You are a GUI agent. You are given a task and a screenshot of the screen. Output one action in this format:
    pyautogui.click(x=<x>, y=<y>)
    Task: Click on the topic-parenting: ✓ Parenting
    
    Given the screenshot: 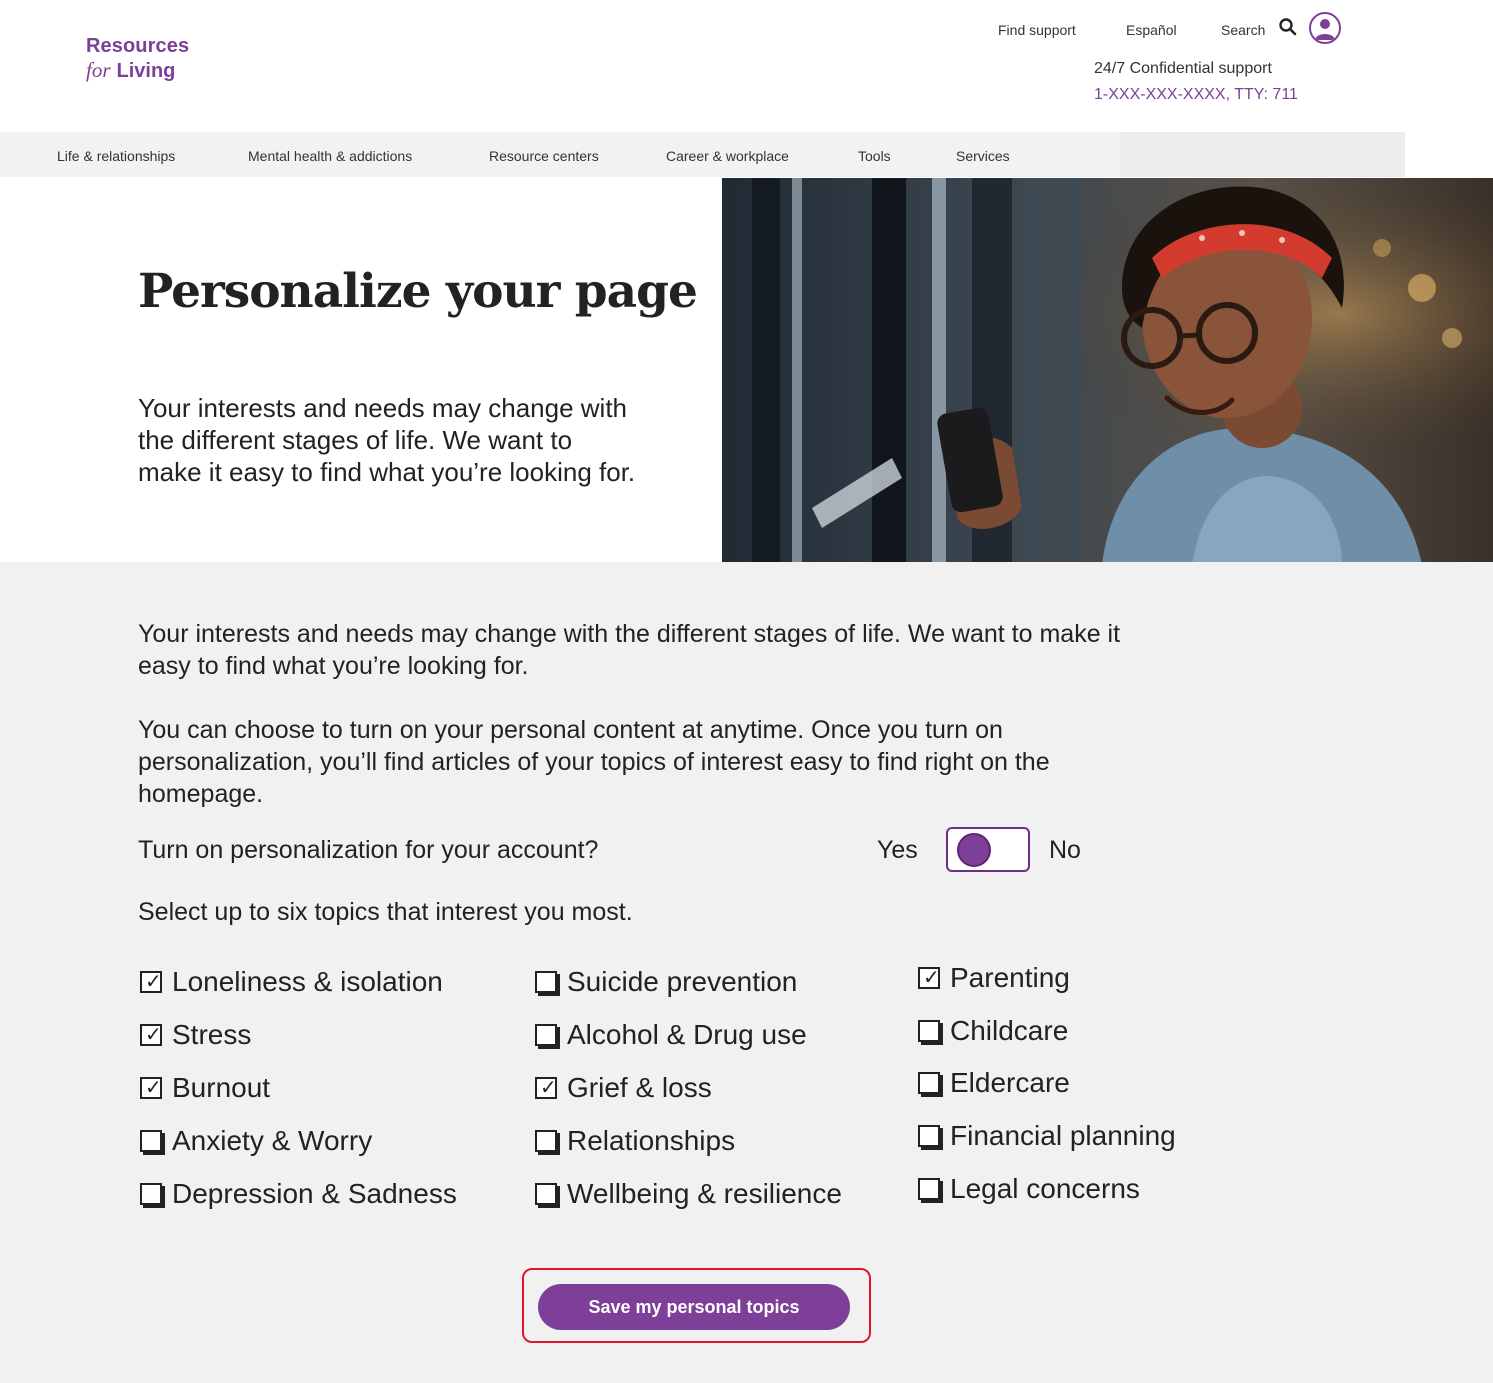 What is the action you would take?
    pyautogui.click(x=994, y=978)
    